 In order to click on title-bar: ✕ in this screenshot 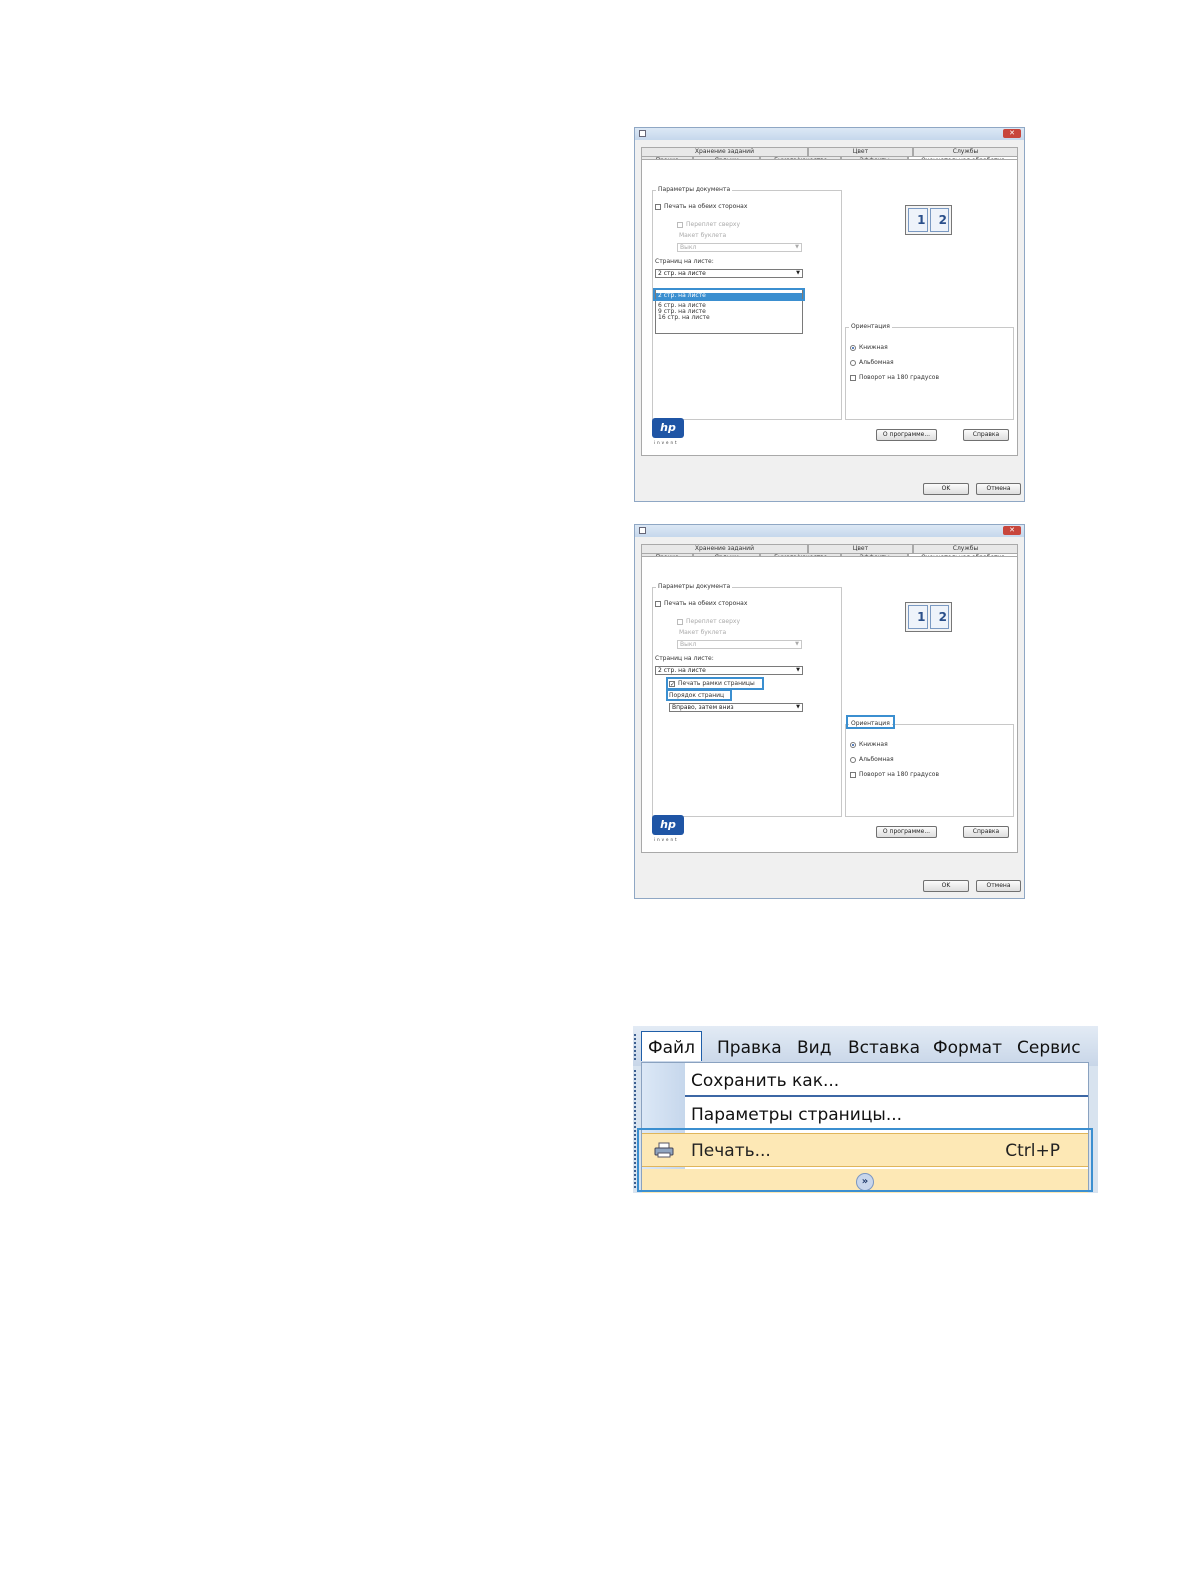, I will do `click(829, 134)`.